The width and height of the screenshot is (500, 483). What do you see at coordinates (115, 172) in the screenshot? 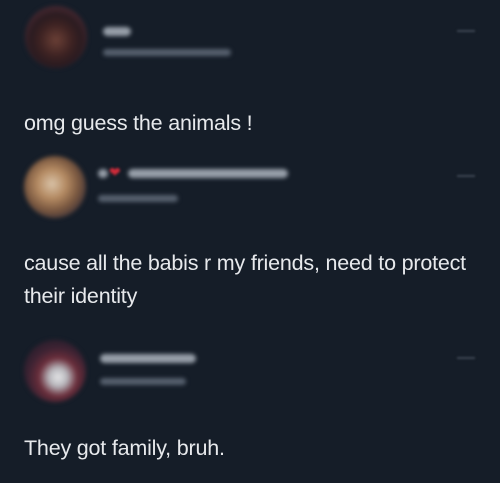
I see `heart-icon: ❤` at bounding box center [115, 172].